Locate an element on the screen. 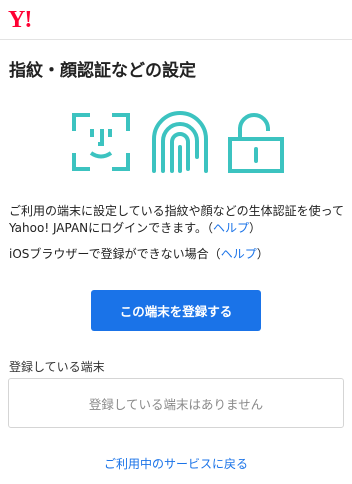 The width and height of the screenshot is (352, 484). face-scan-icon is located at coordinates (101, 142).